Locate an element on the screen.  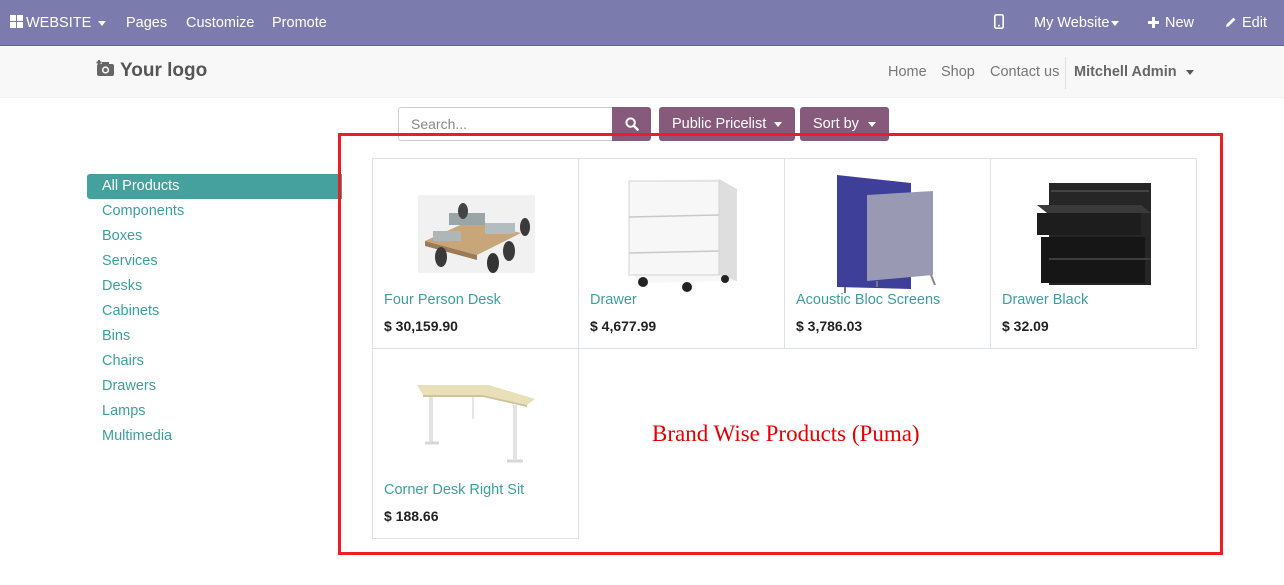
website-menu-label: WEBSITE is located at coordinates (59, 23).